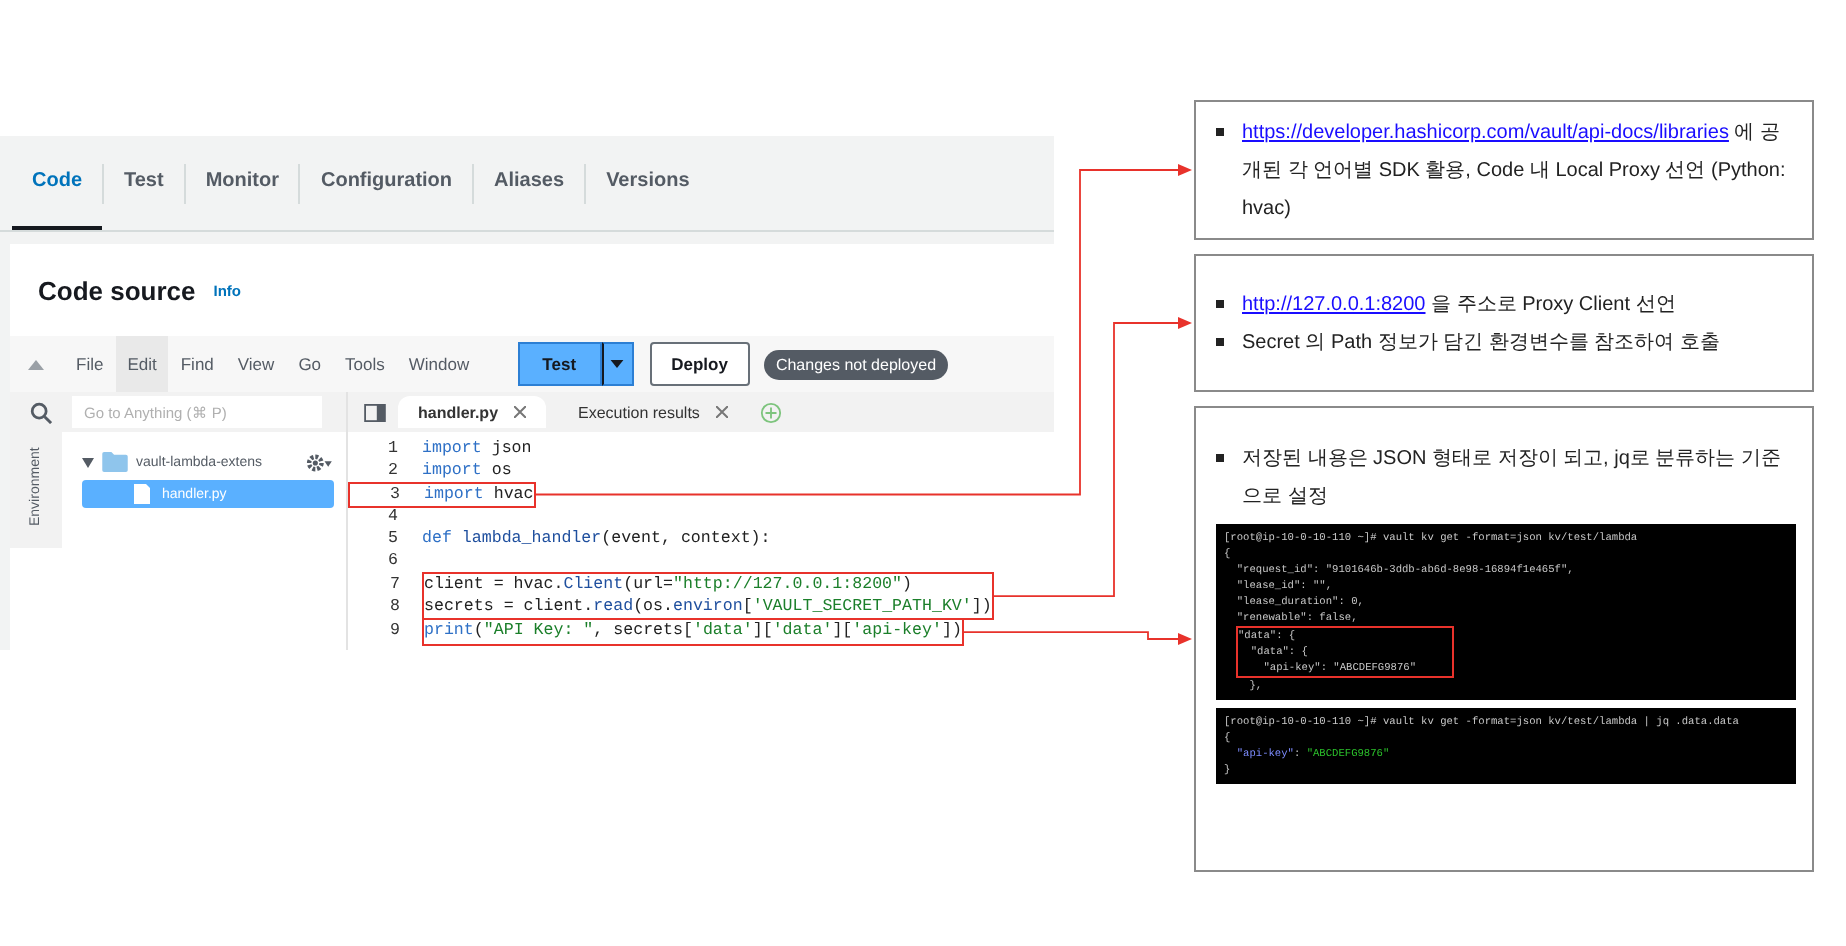 The height and width of the screenshot is (946, 1846). I want to click on status-badge: Changes not deployed, so click(856, 364).